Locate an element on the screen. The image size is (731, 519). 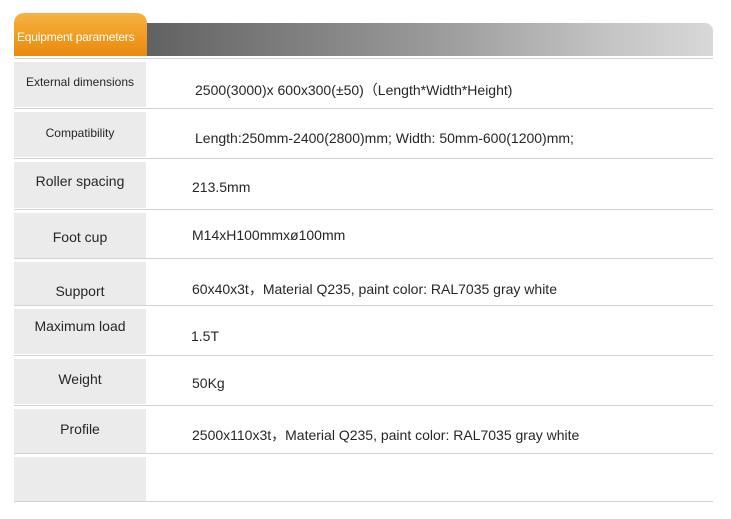
row-value: 50Kg is located at coordinates (208, 383).